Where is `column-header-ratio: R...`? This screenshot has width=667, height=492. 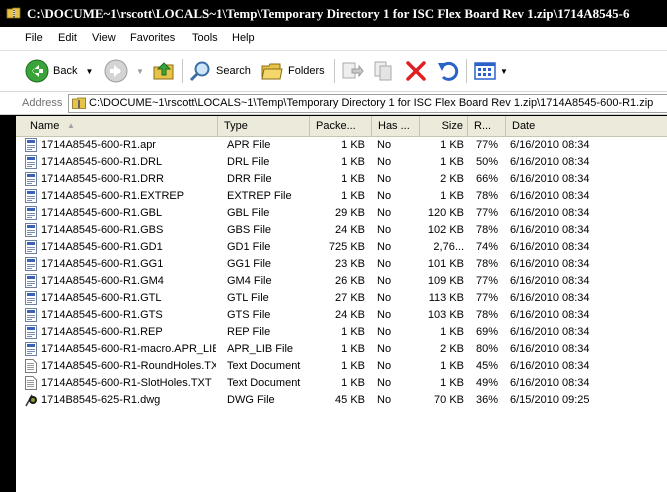
column-header-ratio: R... is located at coordinates (487, 126).